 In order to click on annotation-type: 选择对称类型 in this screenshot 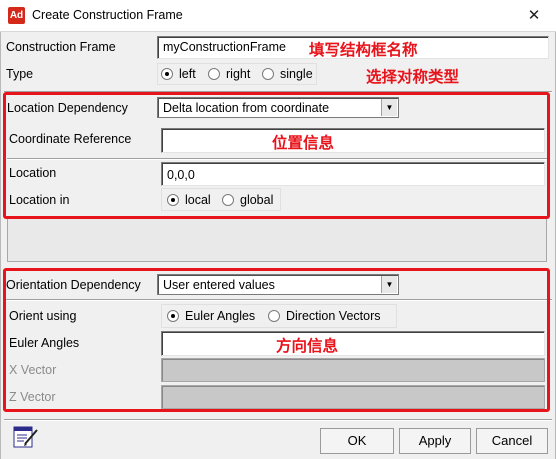, I will do `click(413, 77)`.